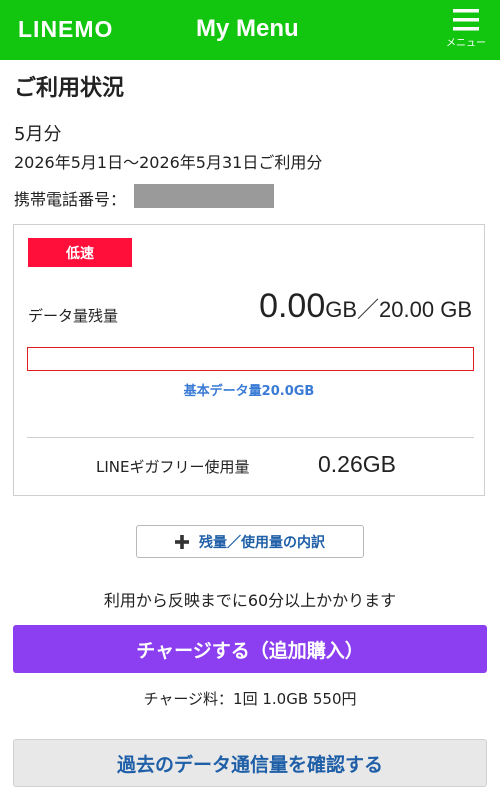 The height and width of the screenshot is (801, 500). I want to click on remaining-total: ／20.00 GB, so click(414, 309).